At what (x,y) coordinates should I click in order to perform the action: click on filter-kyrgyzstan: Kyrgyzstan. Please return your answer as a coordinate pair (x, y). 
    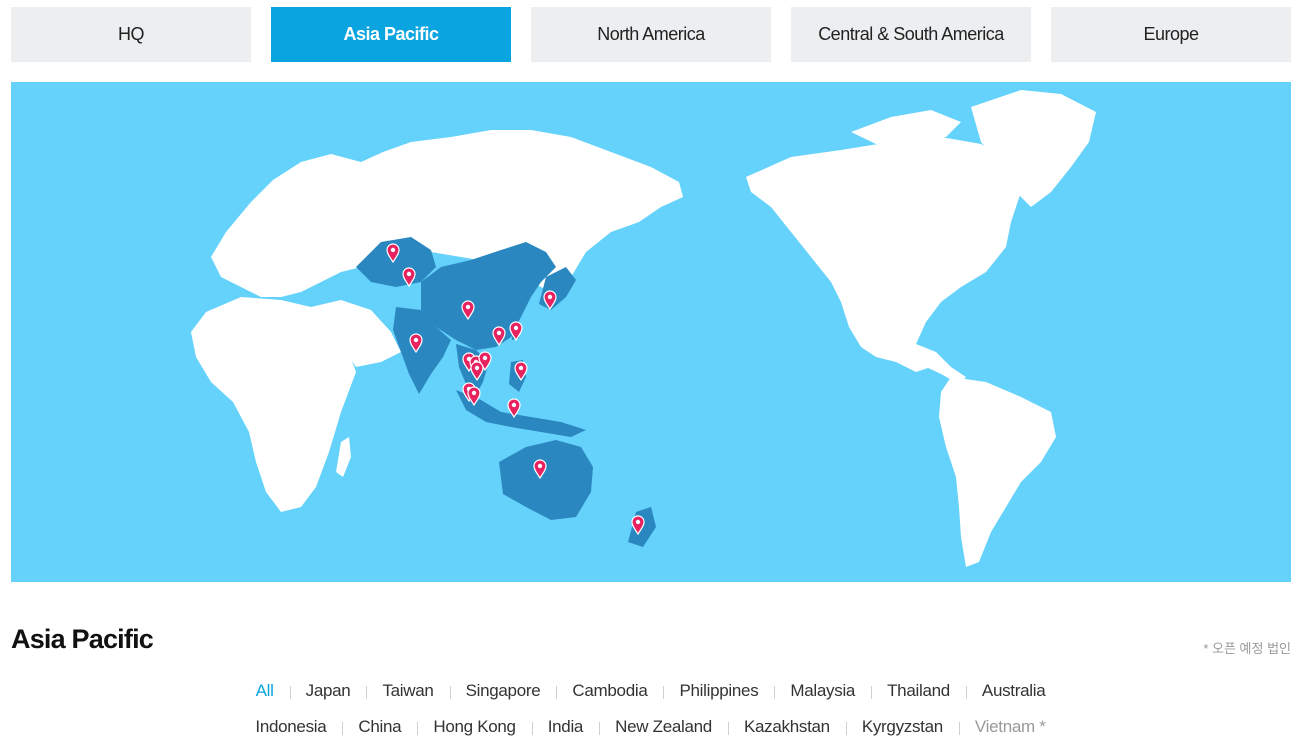
    Looking at the image, I should click on (902, 727).